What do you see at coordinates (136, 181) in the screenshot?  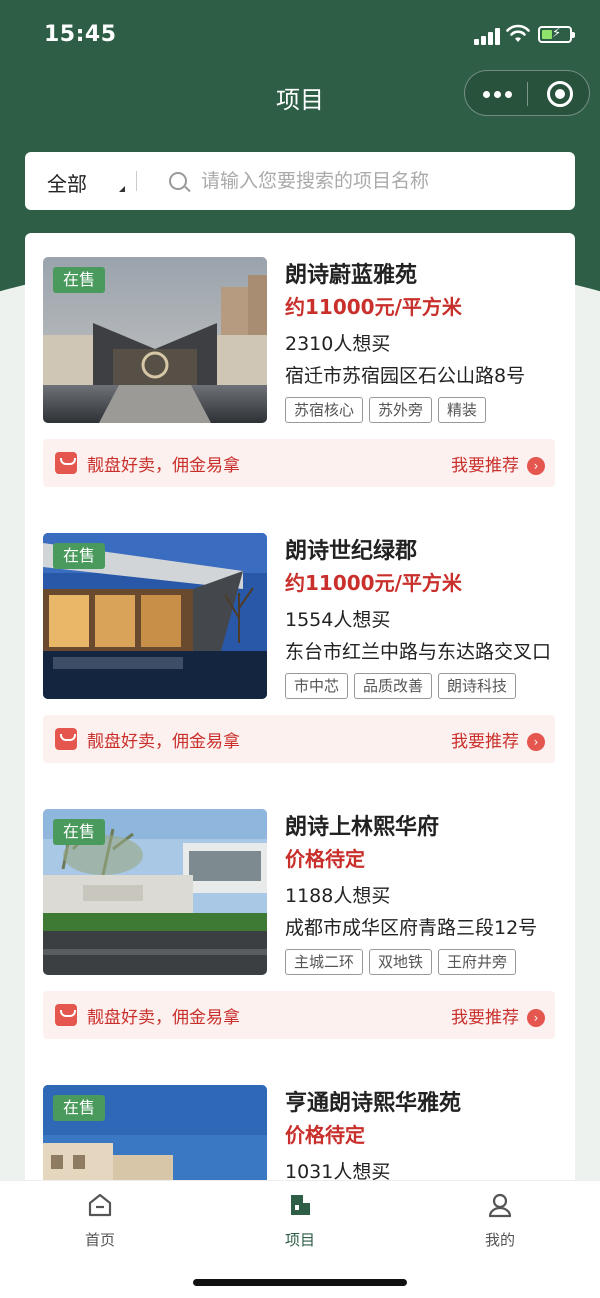 I see `search-divider` at bounding box center [136, 181].